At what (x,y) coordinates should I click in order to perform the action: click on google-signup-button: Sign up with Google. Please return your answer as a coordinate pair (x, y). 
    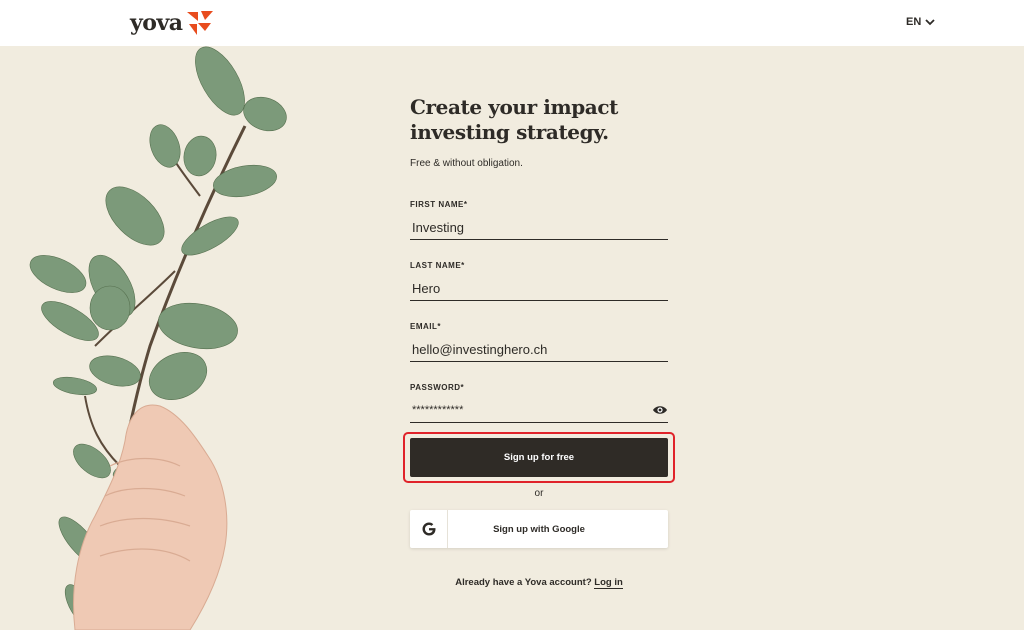
    Looking at the image, I should click on (539, 529).